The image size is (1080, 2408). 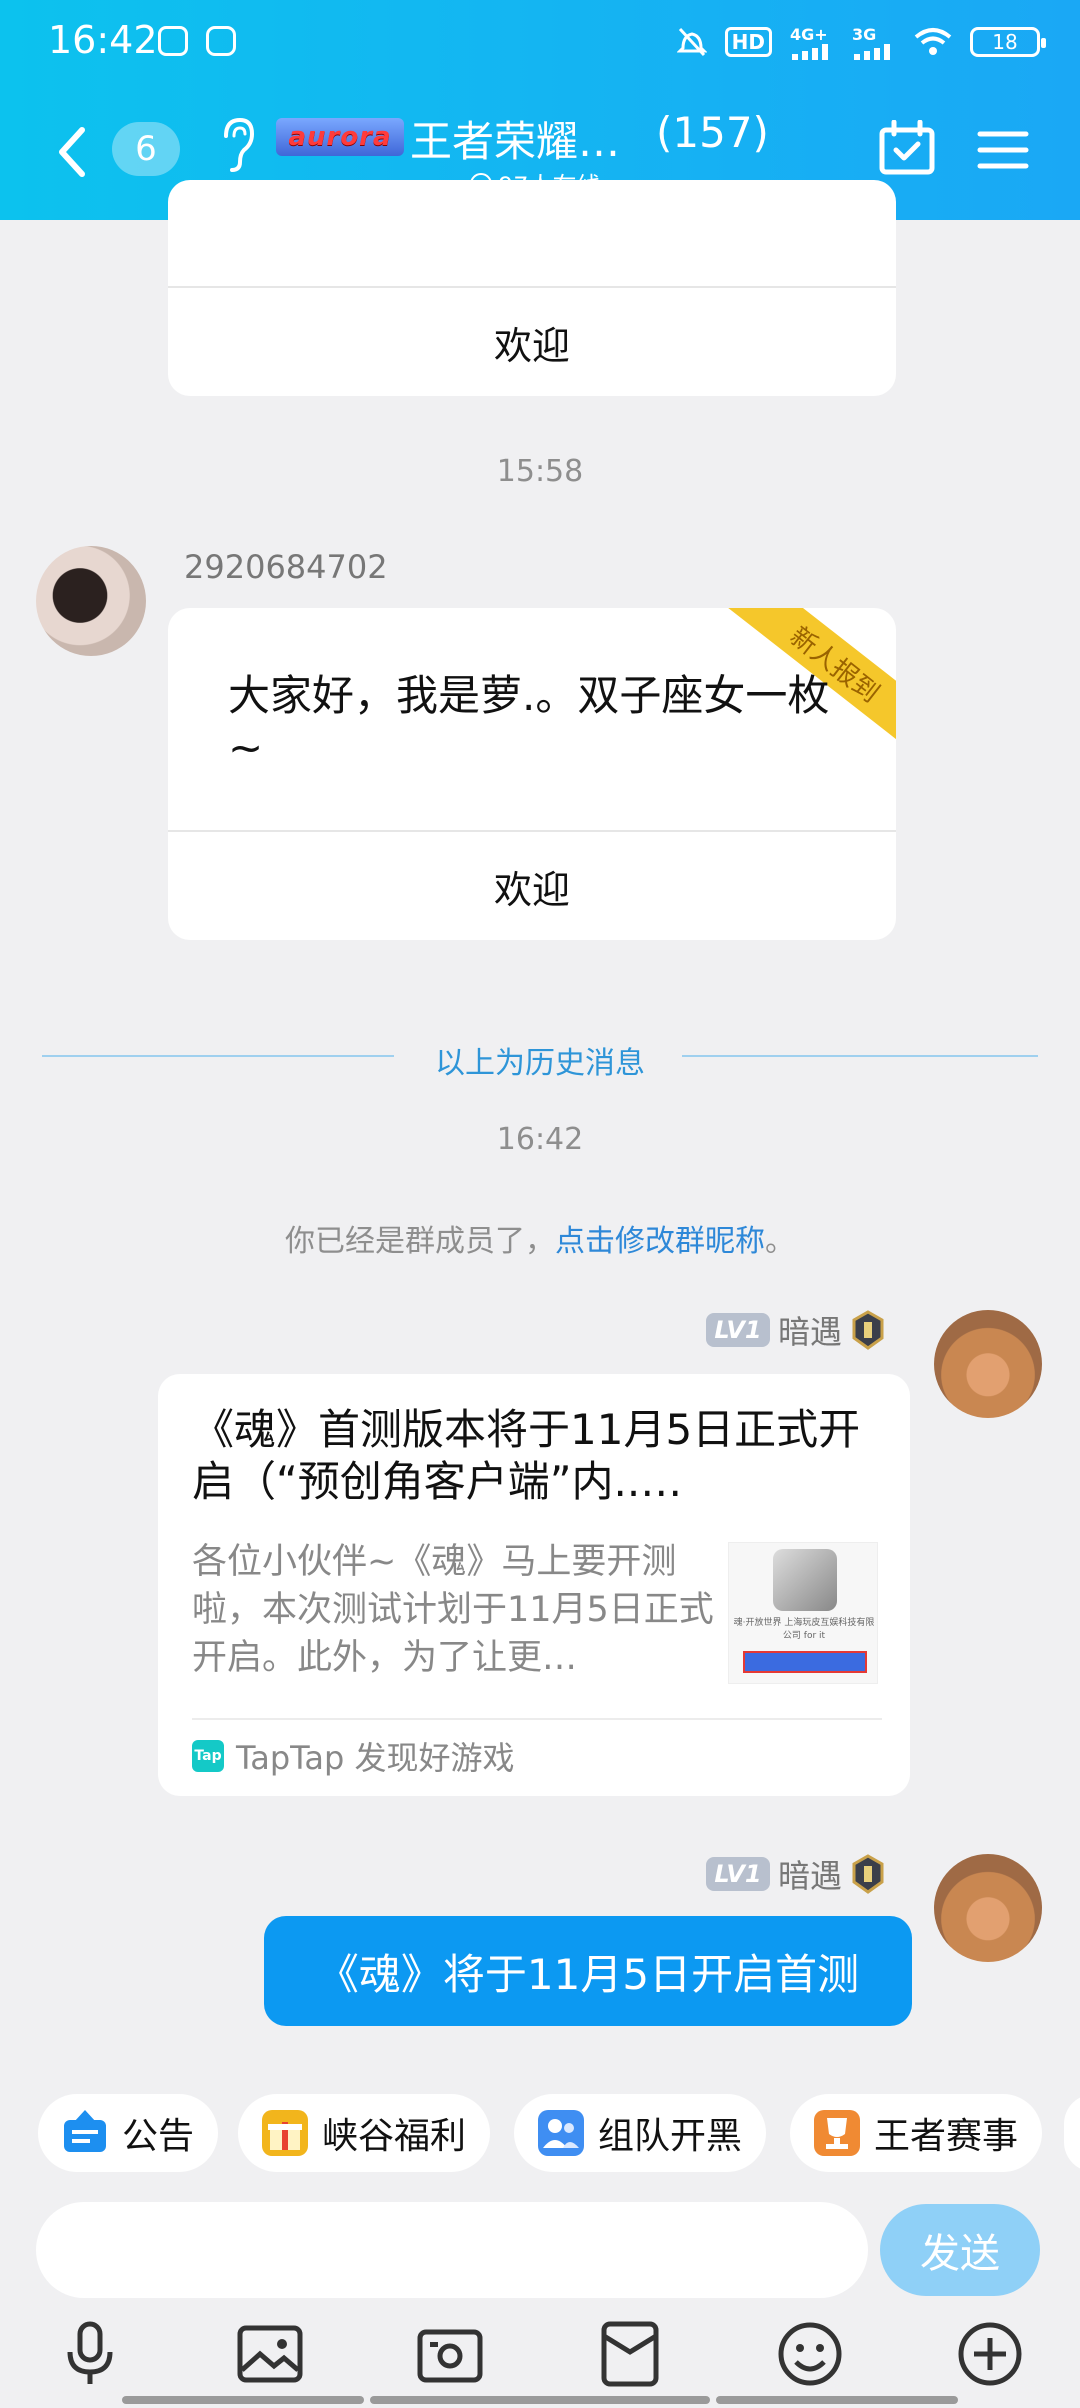 I want to click on quick-entry-esports: 王者赛事, so click(x=916, y=2133).